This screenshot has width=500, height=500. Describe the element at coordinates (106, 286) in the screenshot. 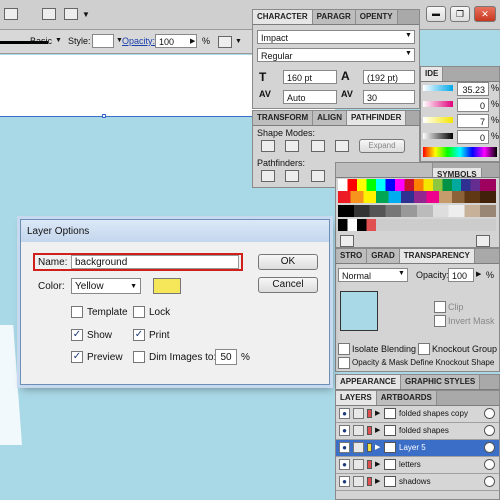

I see `layer-color-select: Yellow ▼` at that location.